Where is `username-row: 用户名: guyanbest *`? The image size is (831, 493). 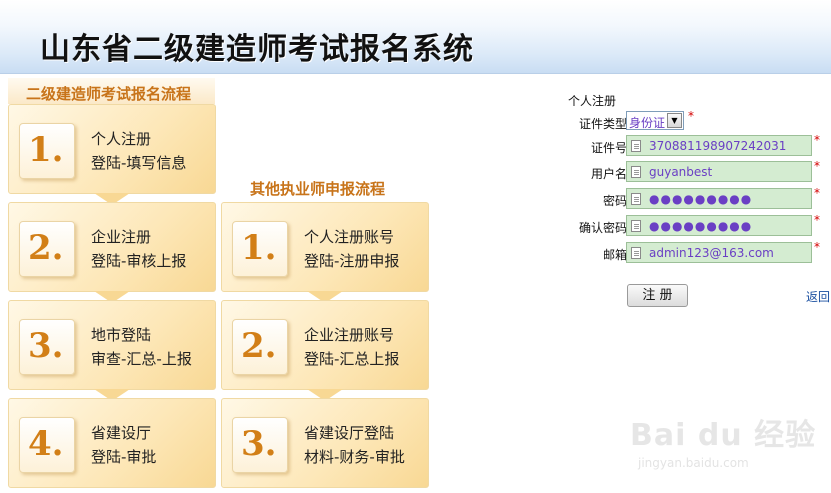 username-row: 用户名: guyanbest * is located at coordinates (675, 171).